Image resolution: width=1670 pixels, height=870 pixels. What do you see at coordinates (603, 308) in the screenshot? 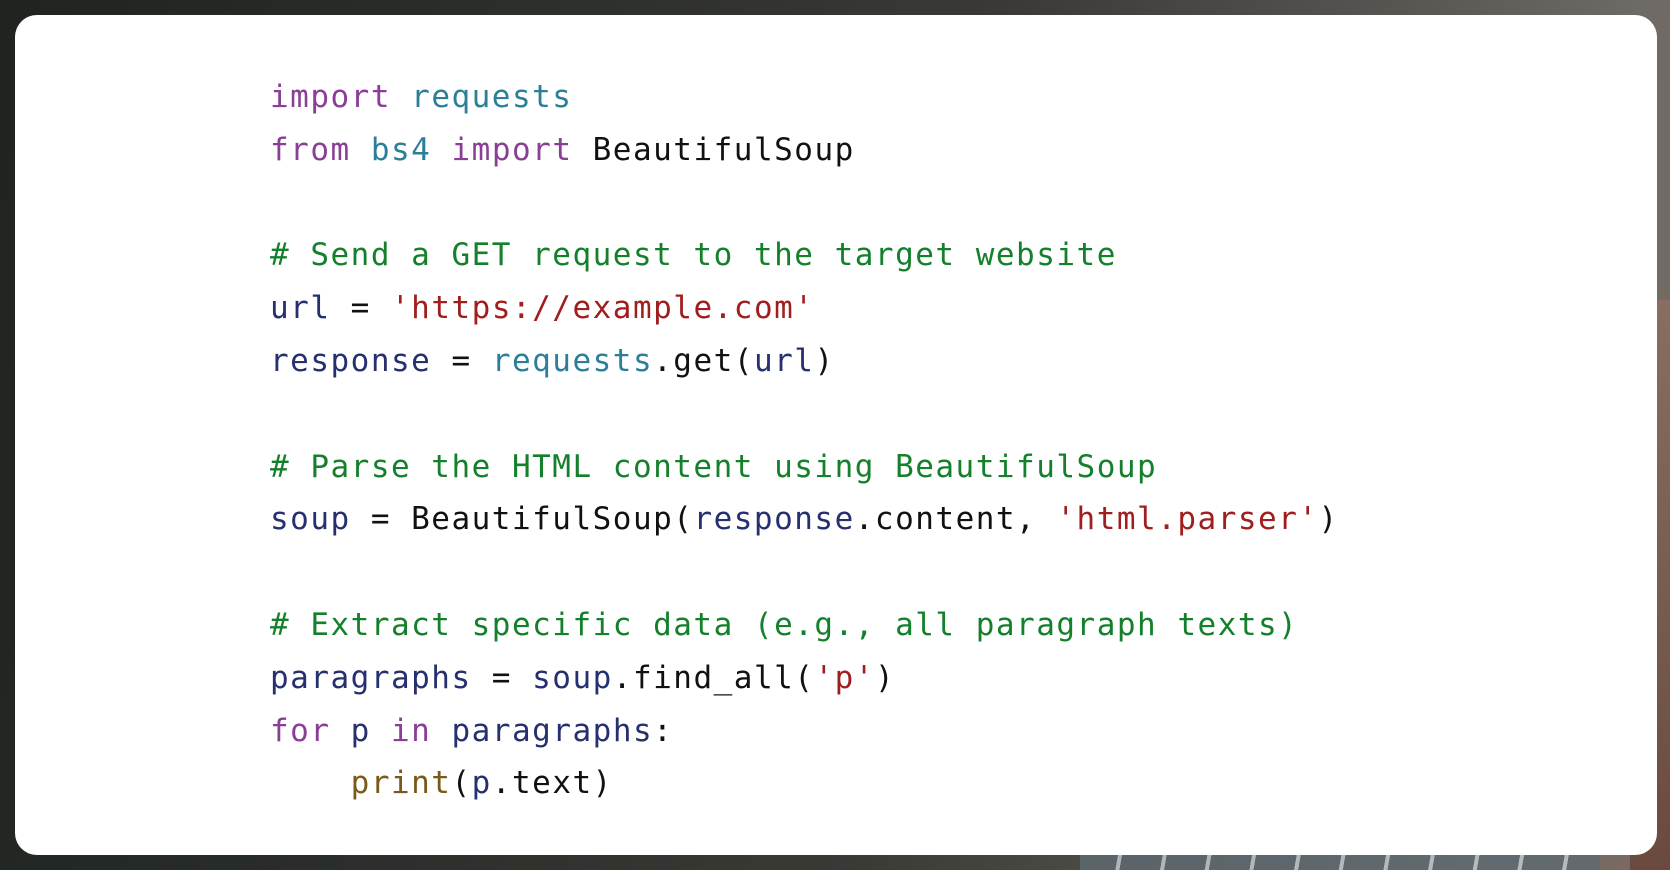
I see `string-token: 'https://example.com'` at bounding box center [603, 308].